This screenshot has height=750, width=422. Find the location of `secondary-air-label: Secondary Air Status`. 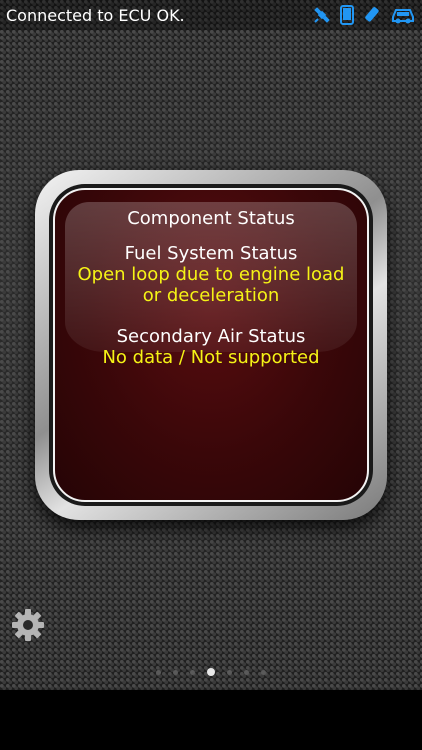

secondary-air-label: Secondary Air Status is located at coordinates (211, 336).